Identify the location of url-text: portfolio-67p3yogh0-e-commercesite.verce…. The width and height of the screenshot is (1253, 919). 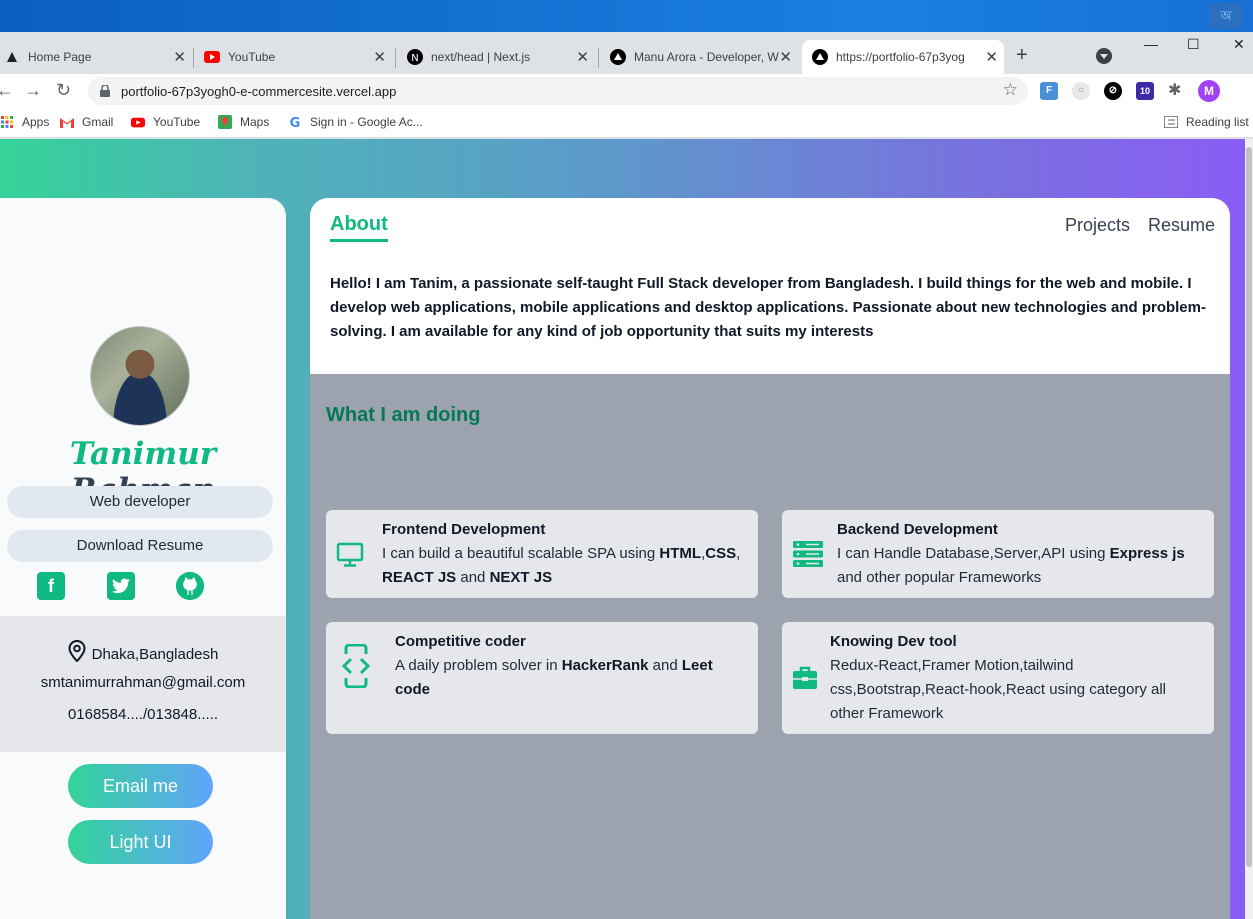
(259, 91).